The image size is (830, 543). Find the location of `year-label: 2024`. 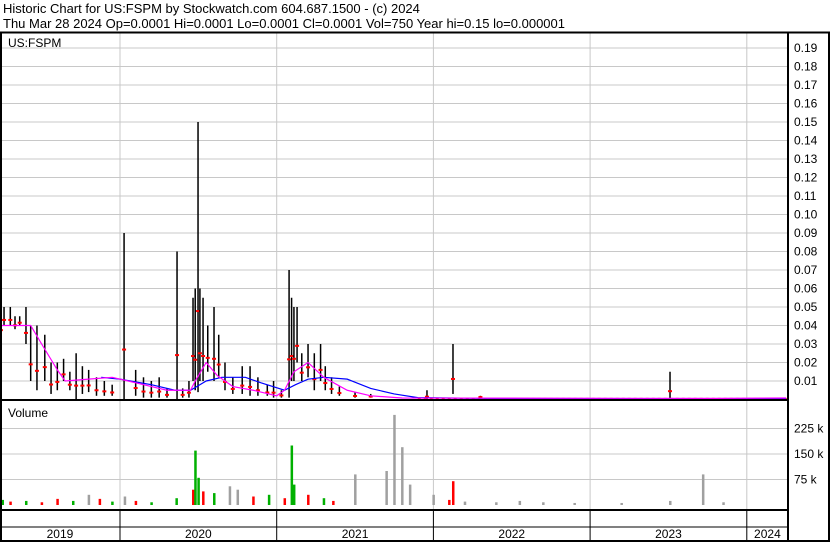

year-label: 2024 is located at coordinates (767, 534).